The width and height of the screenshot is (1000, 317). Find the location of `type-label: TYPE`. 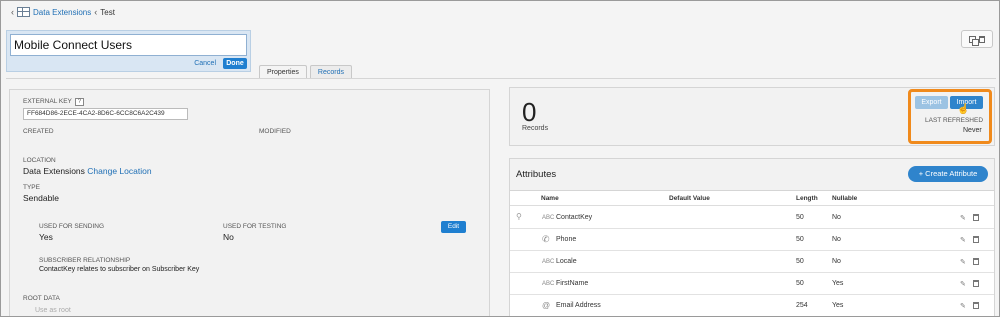

type-label: TYPE is located at coordinates (31, 187).